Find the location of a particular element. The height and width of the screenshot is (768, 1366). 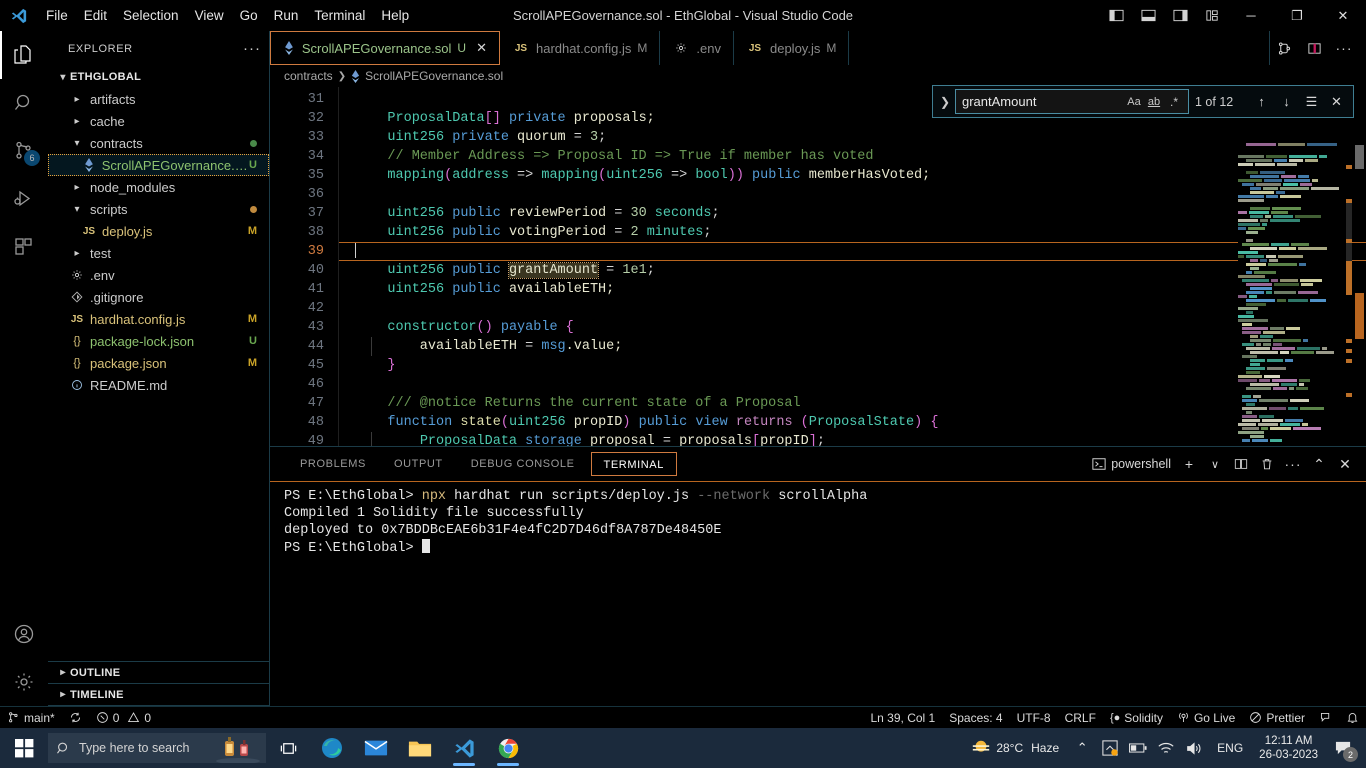

tree-file--gitignore: .gitignore is located at coordinates (158, 297).